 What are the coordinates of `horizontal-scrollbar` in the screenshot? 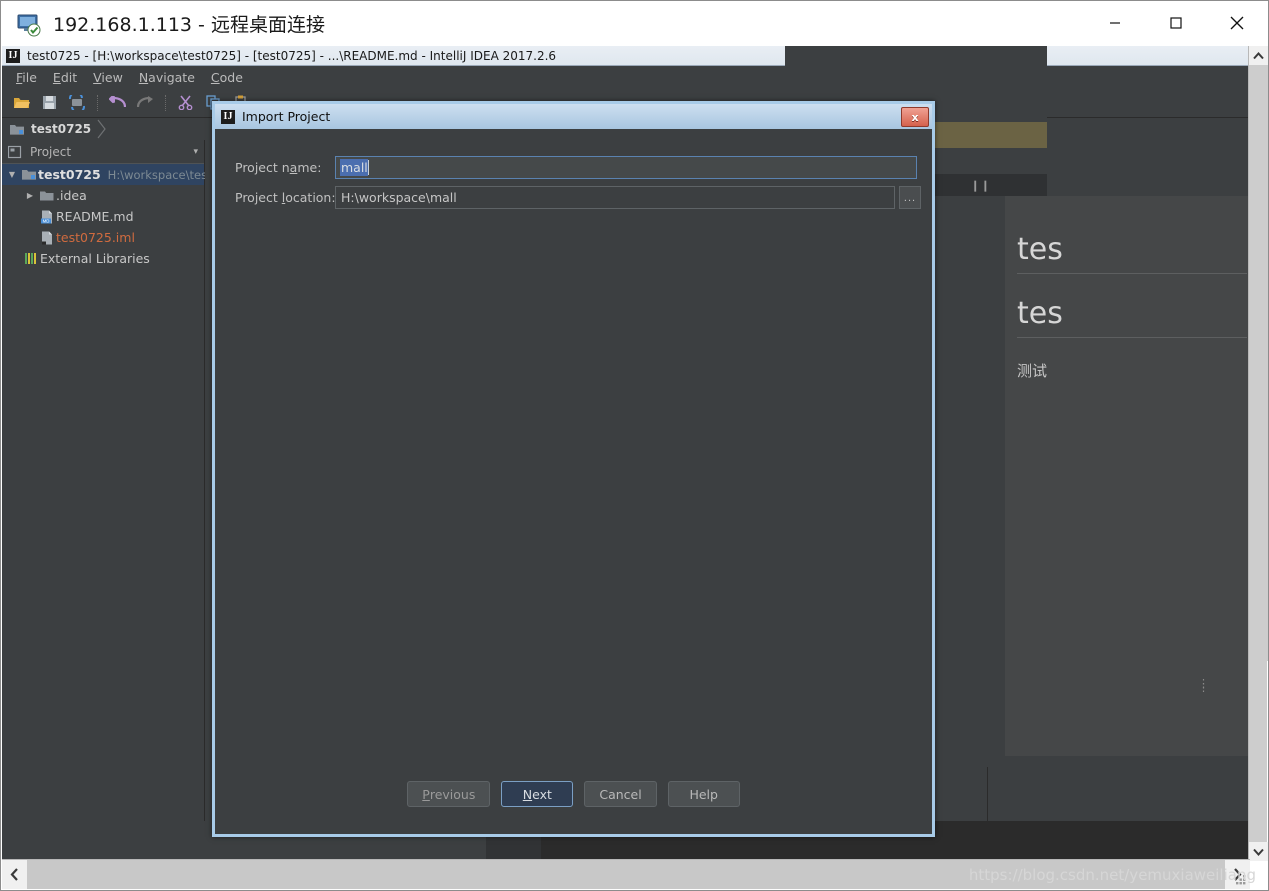 It's located at (626, 874).